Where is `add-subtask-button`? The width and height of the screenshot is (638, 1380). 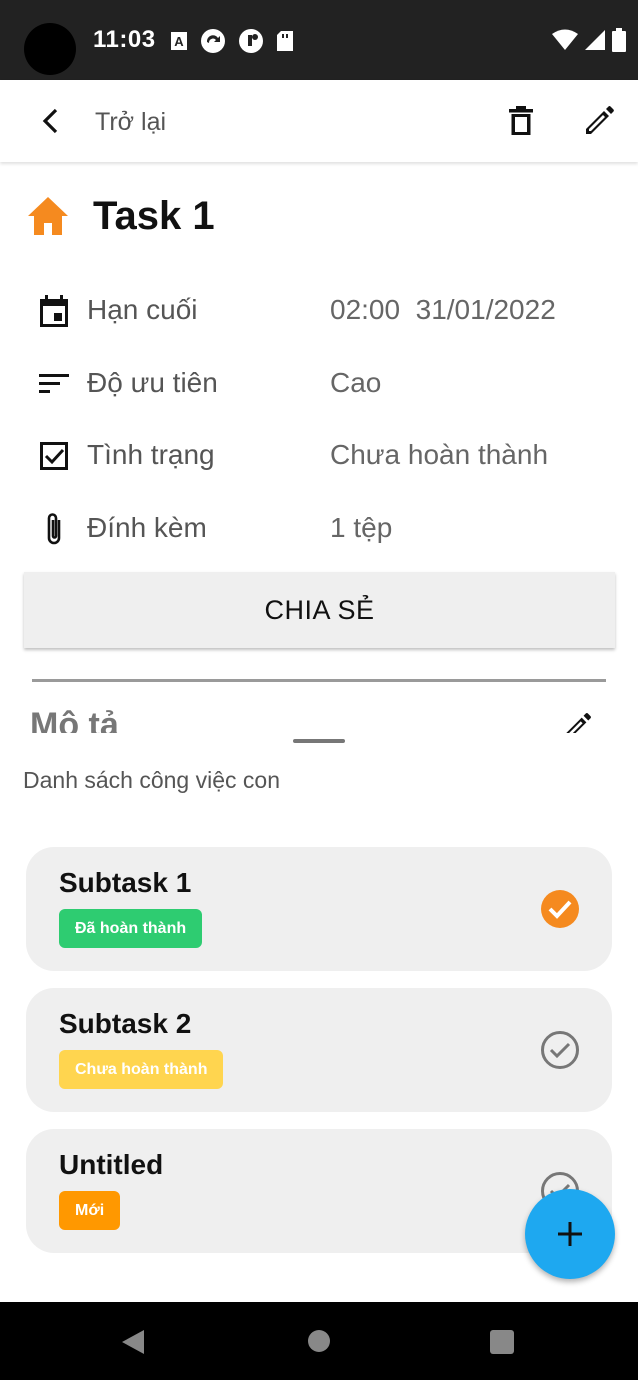 add-subtask-button is located at coordinates (570, 1234).